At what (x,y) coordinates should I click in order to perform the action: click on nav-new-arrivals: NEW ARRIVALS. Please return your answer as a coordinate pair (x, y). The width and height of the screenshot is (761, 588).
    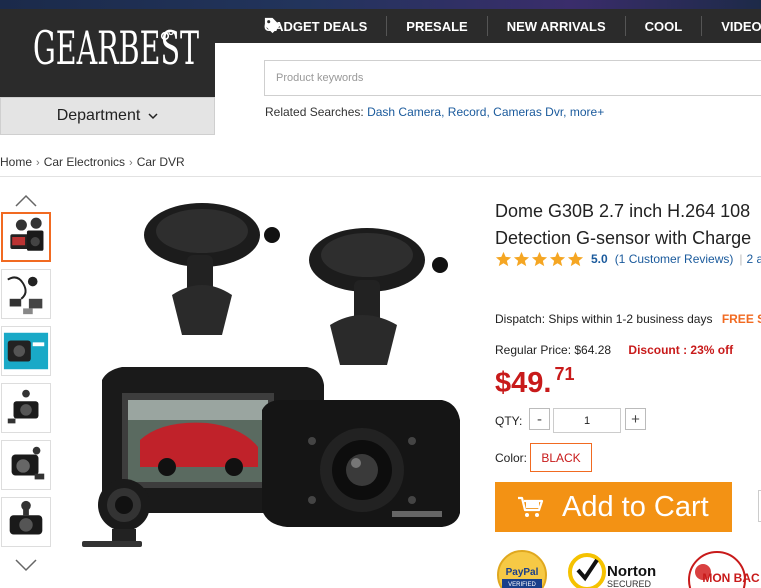
    Looking at the image, I should click on (555, 26).